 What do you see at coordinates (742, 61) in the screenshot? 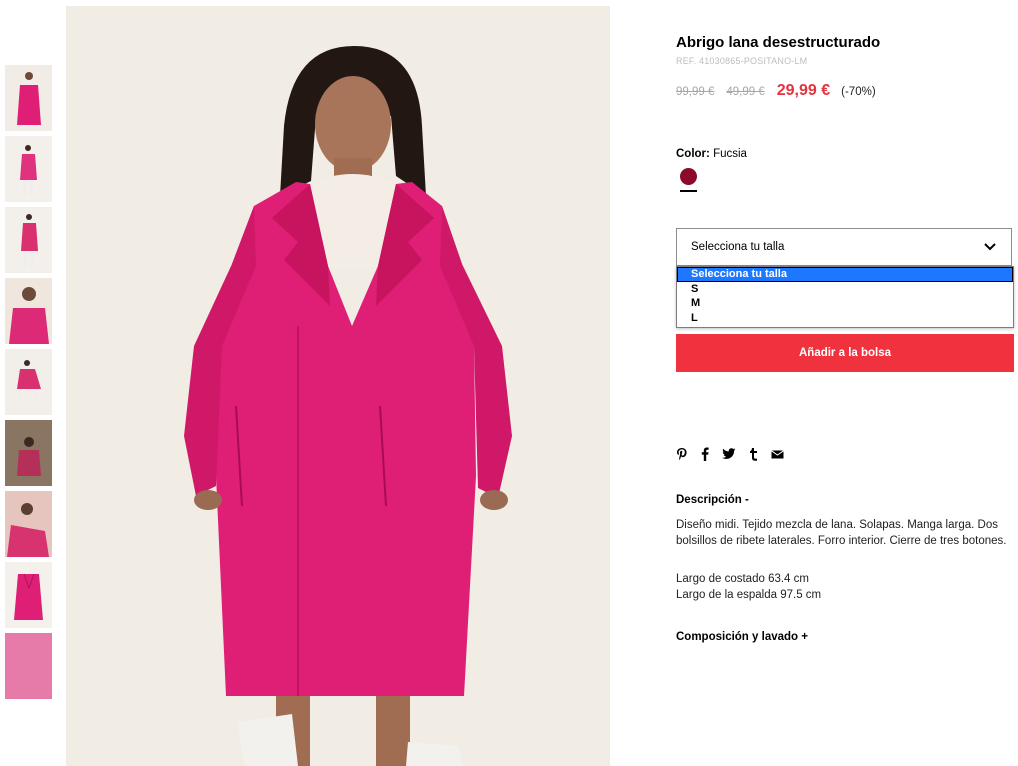
I see `product-ref: REF. 41030865-POSITANO-LM` at bounding box center [742, 61].